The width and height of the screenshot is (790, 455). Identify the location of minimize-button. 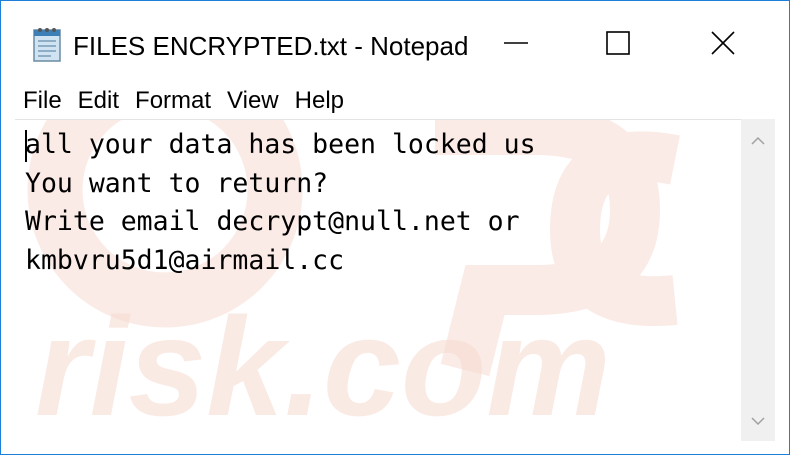
(516, 45).